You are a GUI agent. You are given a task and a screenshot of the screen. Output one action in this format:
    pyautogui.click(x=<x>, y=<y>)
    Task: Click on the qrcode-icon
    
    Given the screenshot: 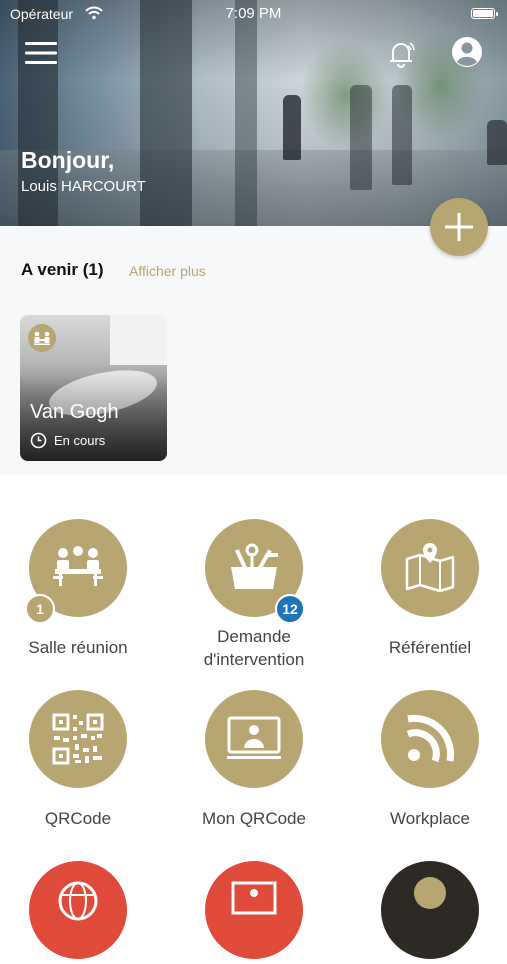 What is the action you would take?
    pyautogui.click(x=78, y=739)
    